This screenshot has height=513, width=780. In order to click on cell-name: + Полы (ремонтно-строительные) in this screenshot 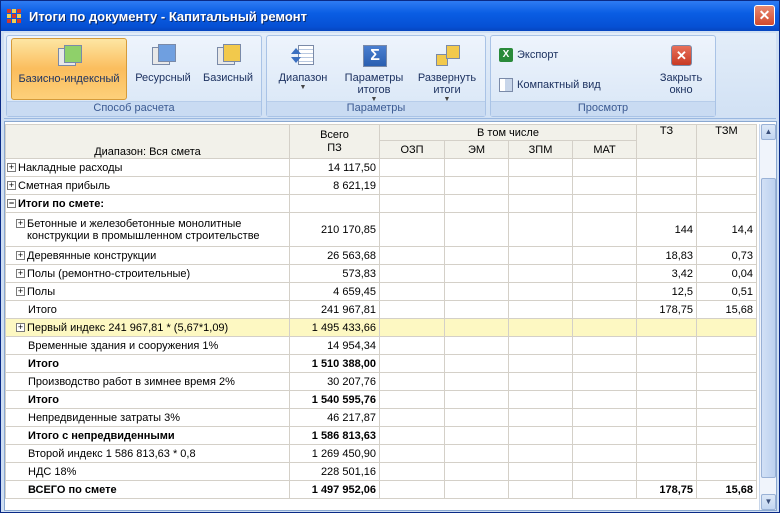, I will do `click(147, 273)`.